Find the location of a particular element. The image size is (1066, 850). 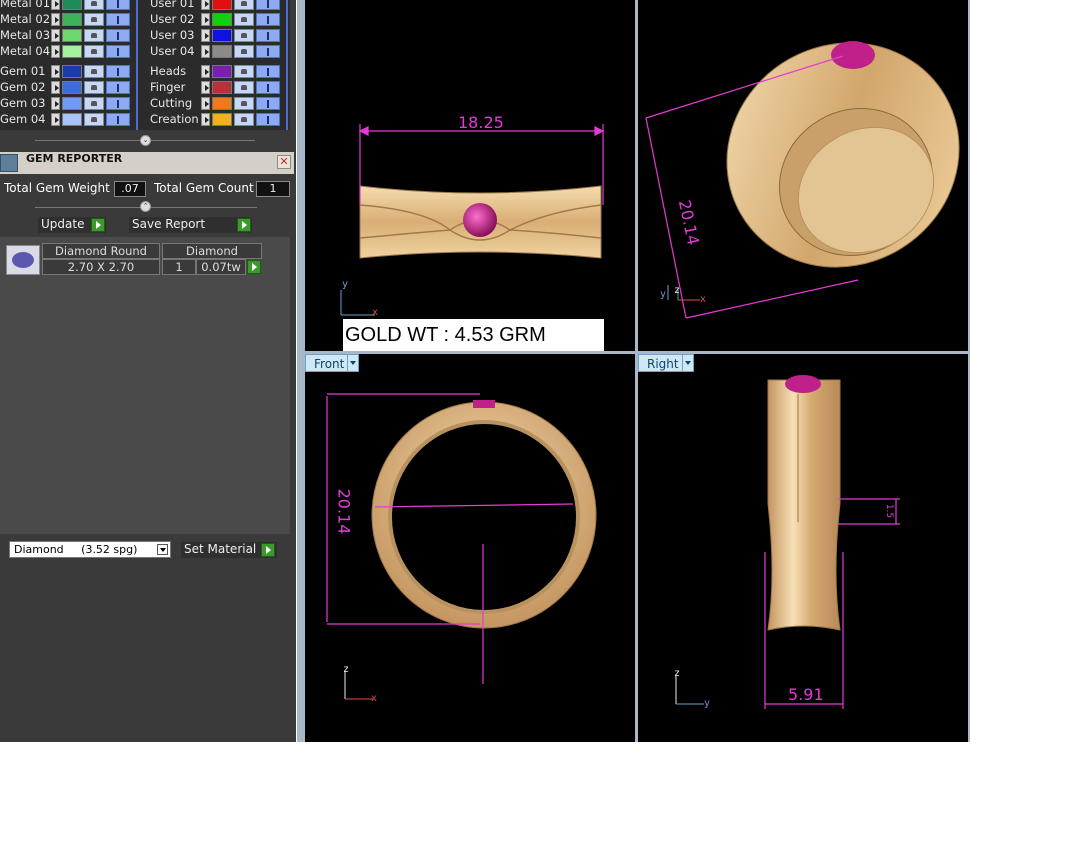

layer-row: Gem 02 is located at coordinates (68, 87).